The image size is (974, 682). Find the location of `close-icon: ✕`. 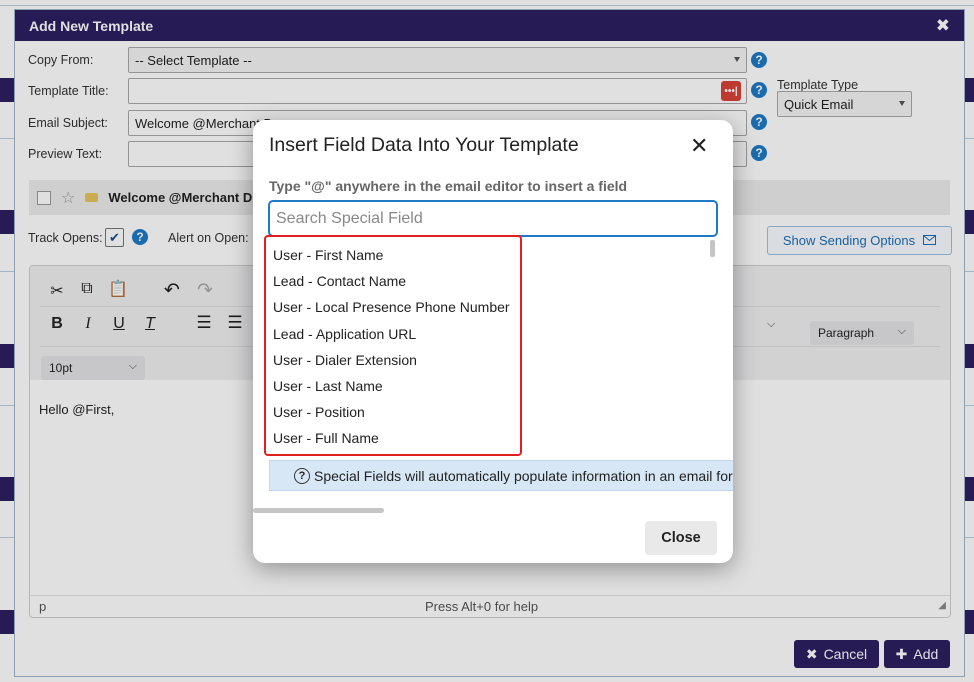

close-icon: ✕ is located at coordinates (699, 146).